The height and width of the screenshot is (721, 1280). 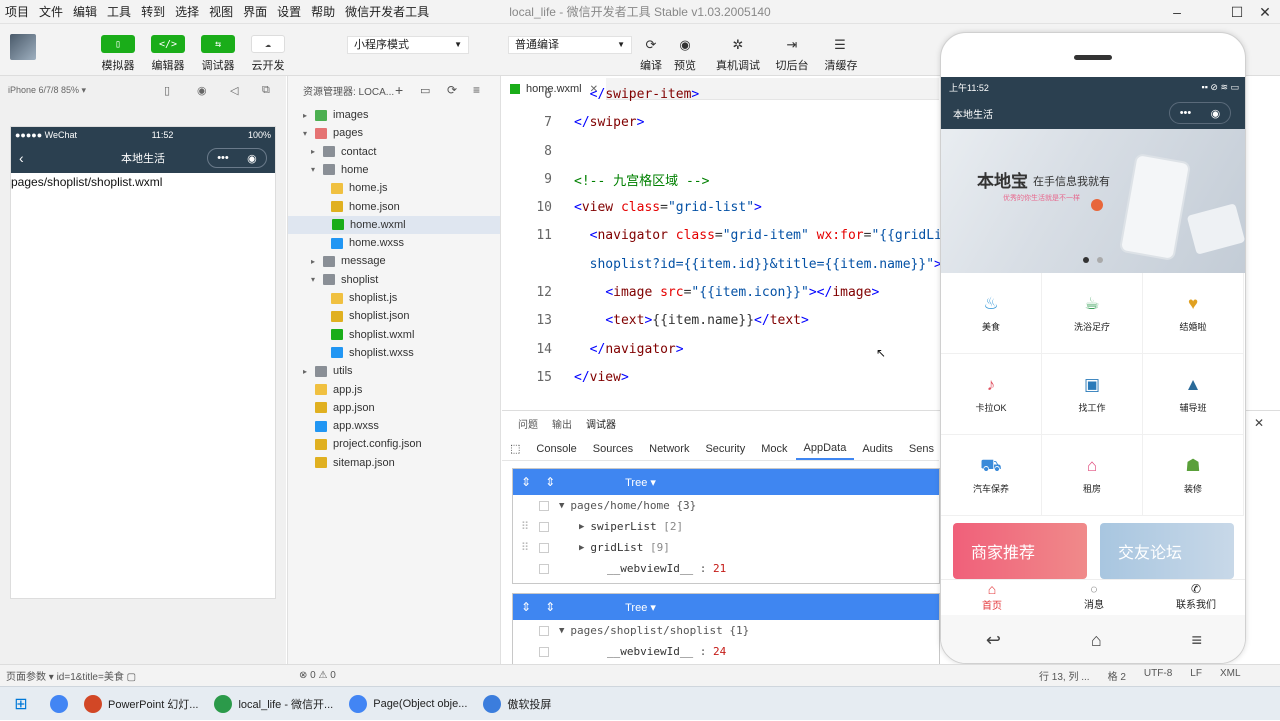 I want to click on bug-icon: ✲, so click(x=738, y=45).